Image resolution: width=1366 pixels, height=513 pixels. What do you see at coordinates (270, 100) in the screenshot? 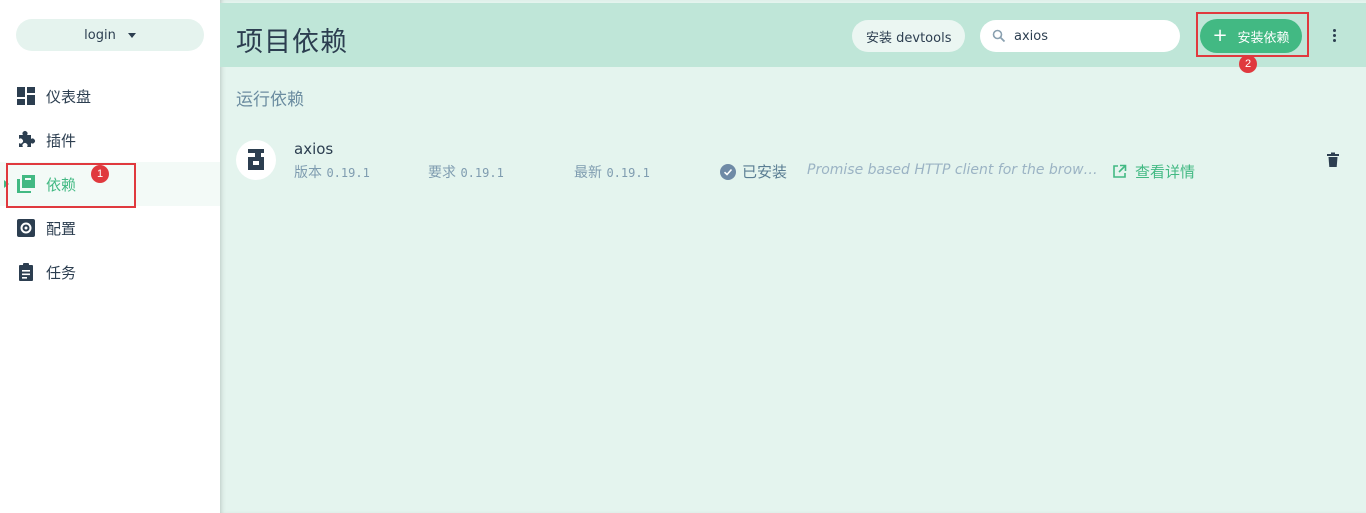
I see `section-title: 运行依赖` at bounding box center [270, 100].